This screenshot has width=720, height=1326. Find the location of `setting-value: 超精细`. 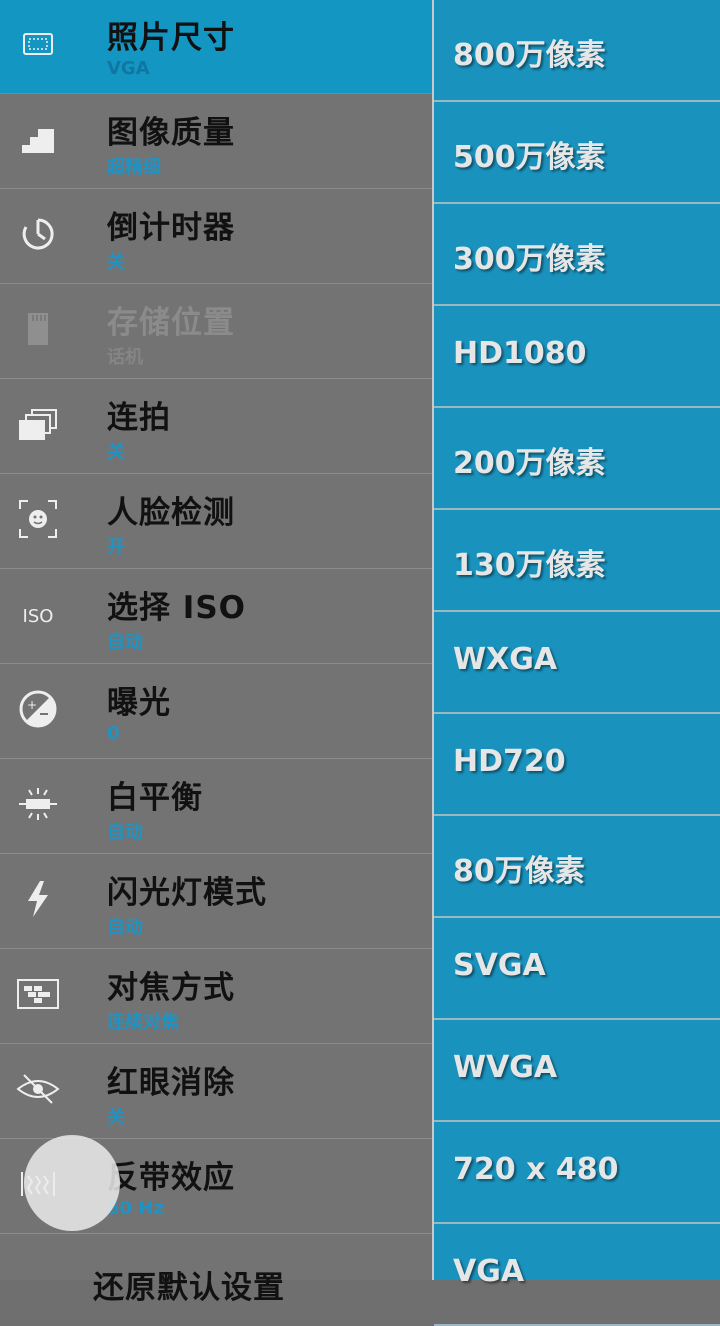

setting-value: 超精细 is located at coordinates (134, 167).